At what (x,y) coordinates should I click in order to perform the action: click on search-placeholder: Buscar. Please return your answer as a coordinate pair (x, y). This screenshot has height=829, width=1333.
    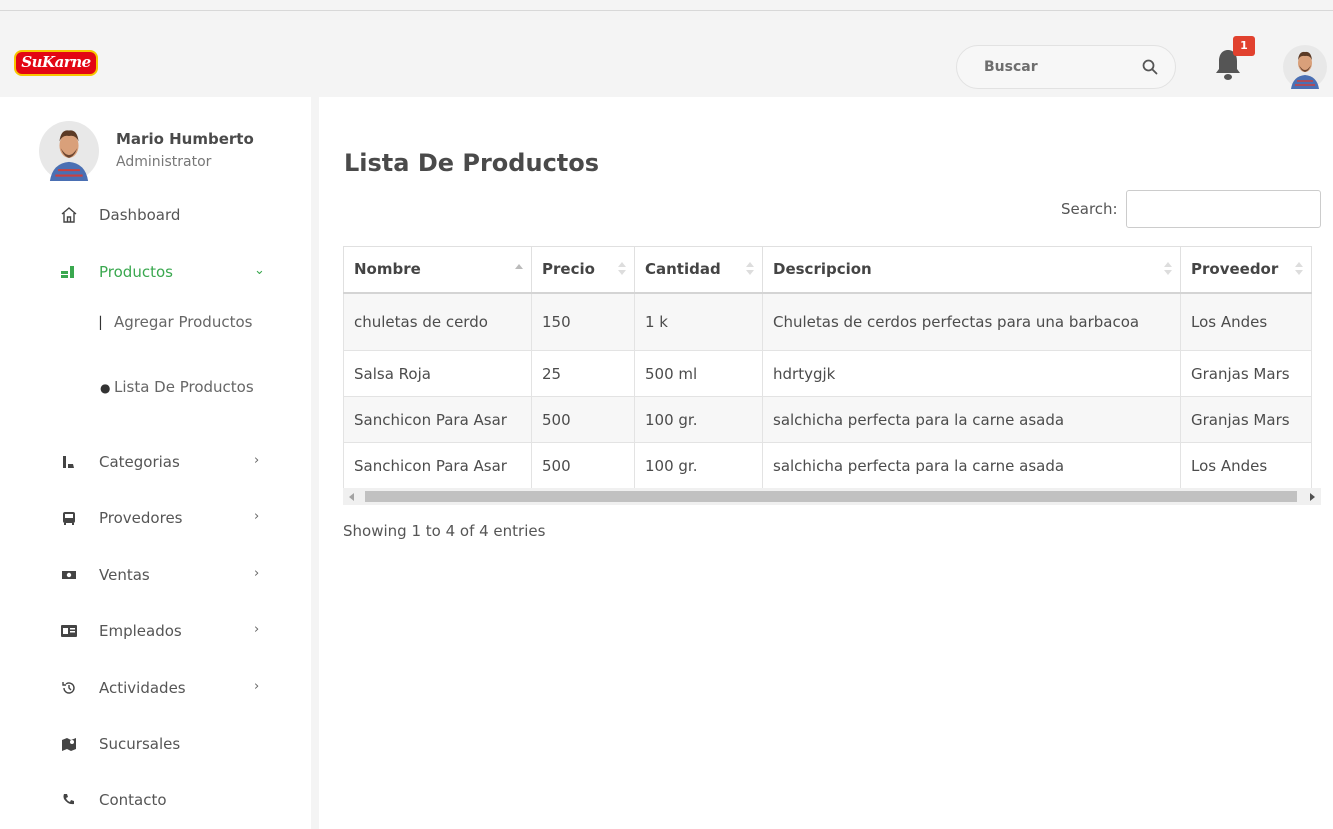
    Looking at the image, I should click on (1011, 67).